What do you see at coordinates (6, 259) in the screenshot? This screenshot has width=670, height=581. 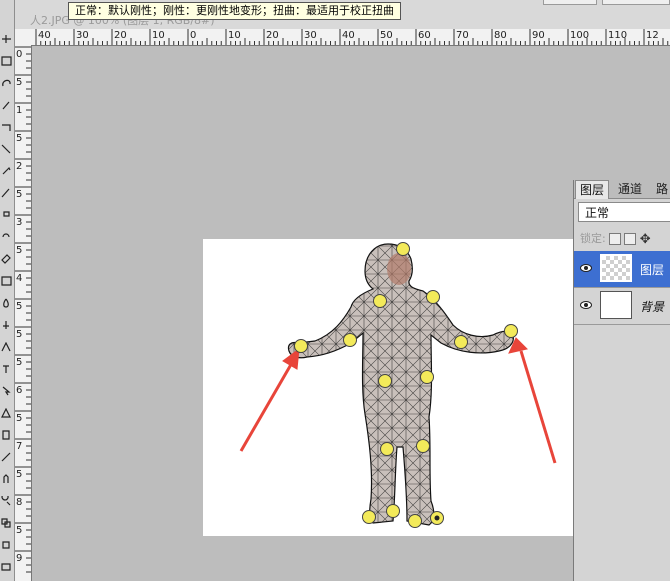 I see `eraser-tool-icon` at bounding box center [6, 259].